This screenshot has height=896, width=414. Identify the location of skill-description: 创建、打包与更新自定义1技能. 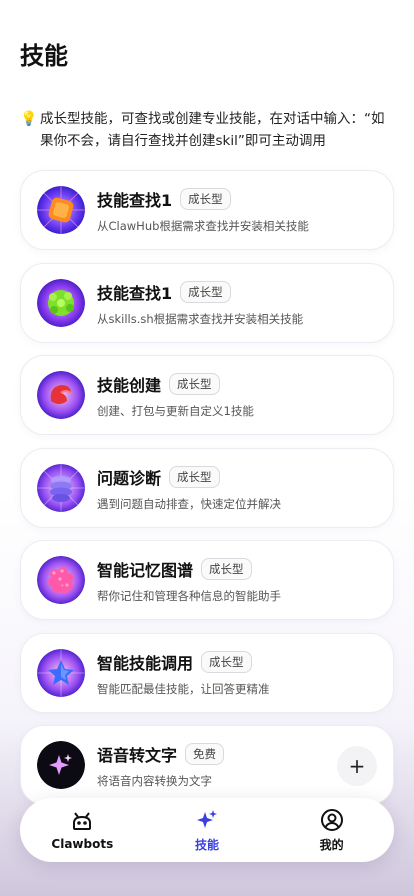
(175, 410).